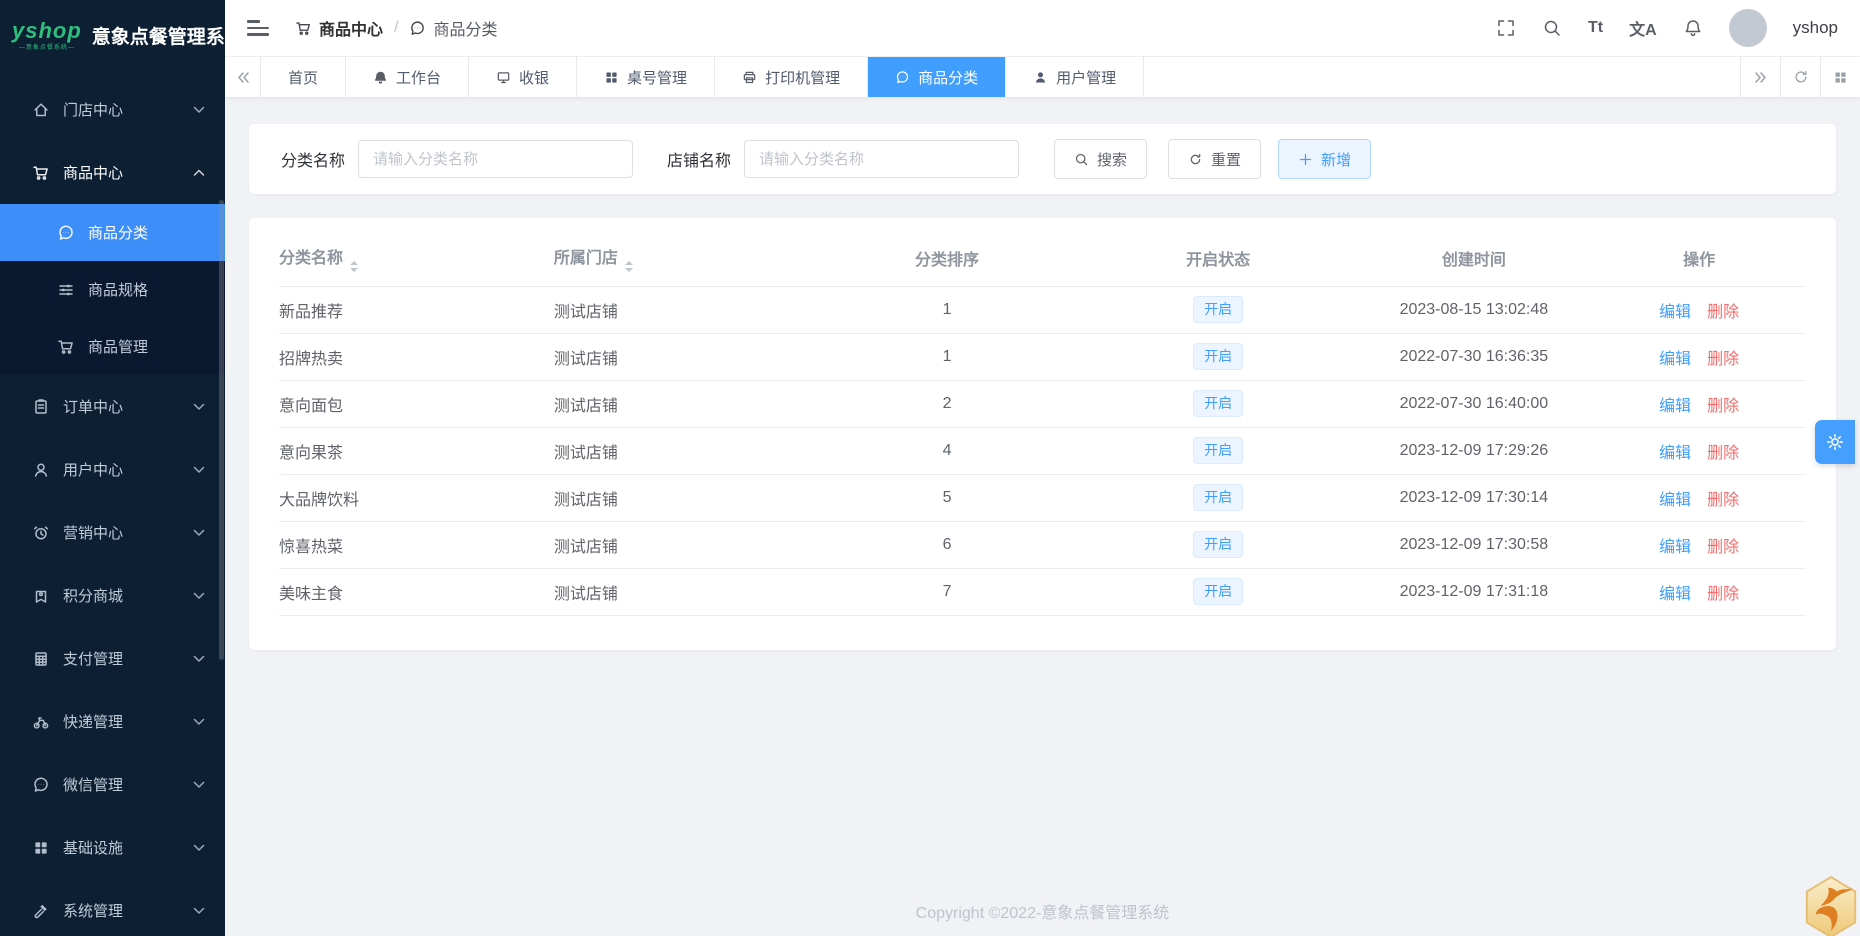 The width and height of the screenshot is (1860, 936). What do you see at coordinates (112, 172) in the screenshot?
I see `sidebar-item-product-center: 商品中心` at bounding box center [112, 172].